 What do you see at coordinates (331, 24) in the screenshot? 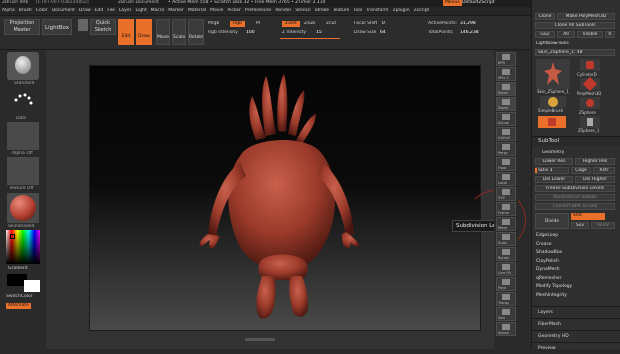
I see `zcut-button: Zcut` at bounding box center [331, 24].